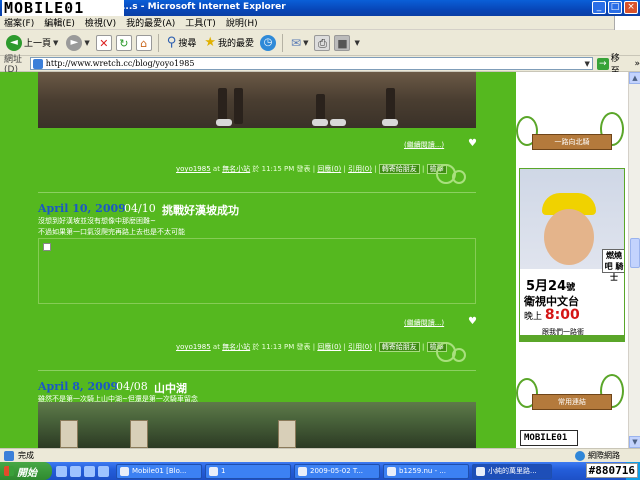 The height and width of the screenshot is (480, 640). Describe the element at coordinates (296, 42) in the screenshot. I see `mail-icon: ✉` at that location.